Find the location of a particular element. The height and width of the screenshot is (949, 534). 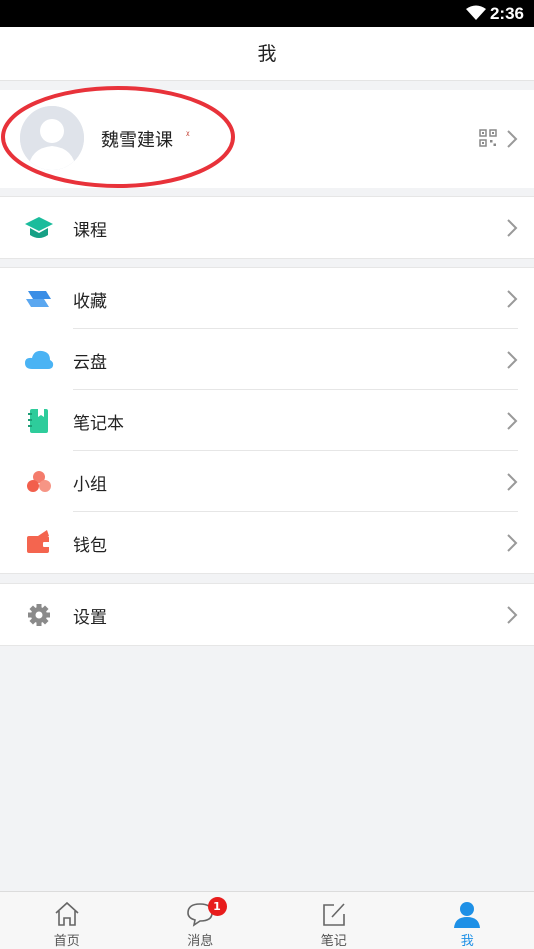

menu-item-label: 设置 is located at coordinates (90, 618).